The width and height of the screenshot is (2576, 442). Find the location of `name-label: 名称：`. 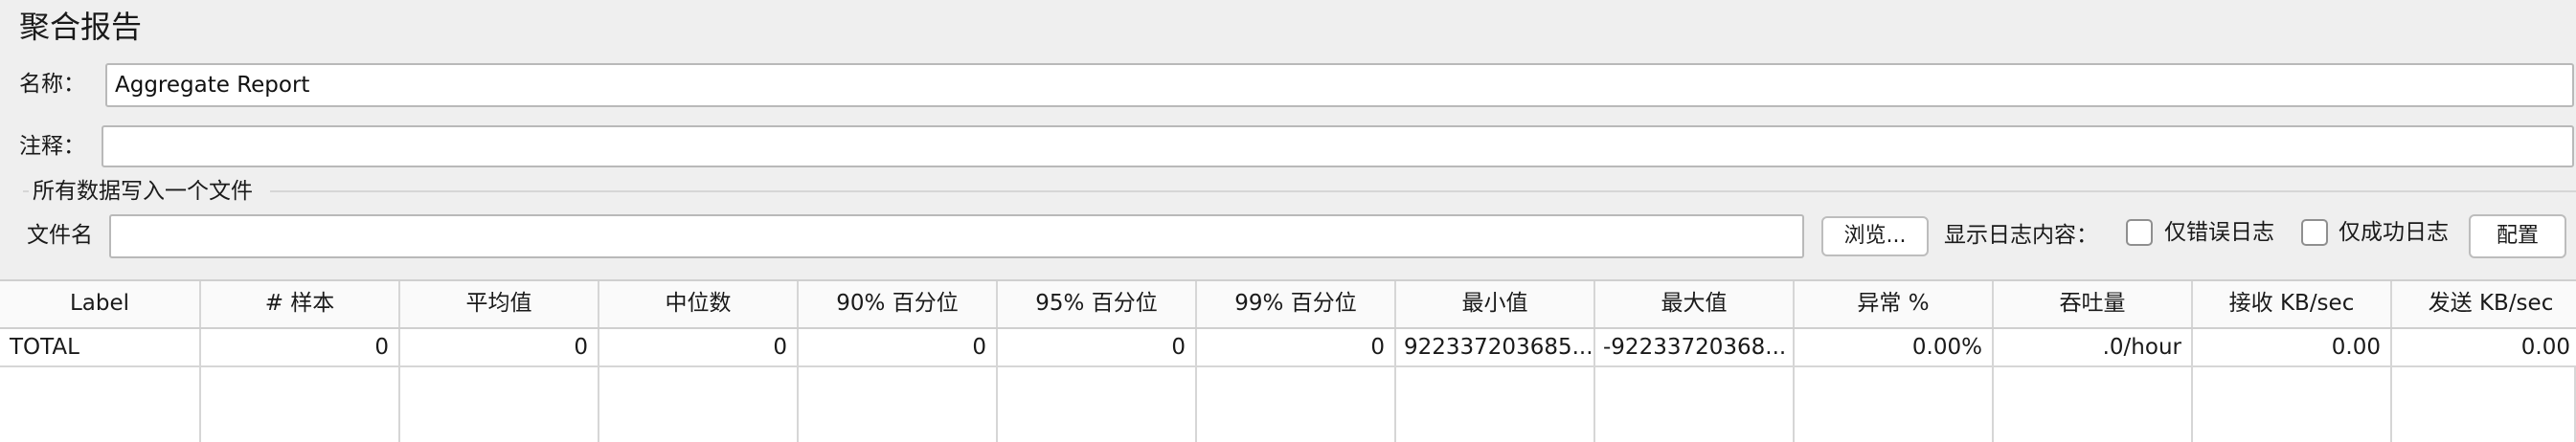

name-label: 名称： is located at coordinates (52, 84).